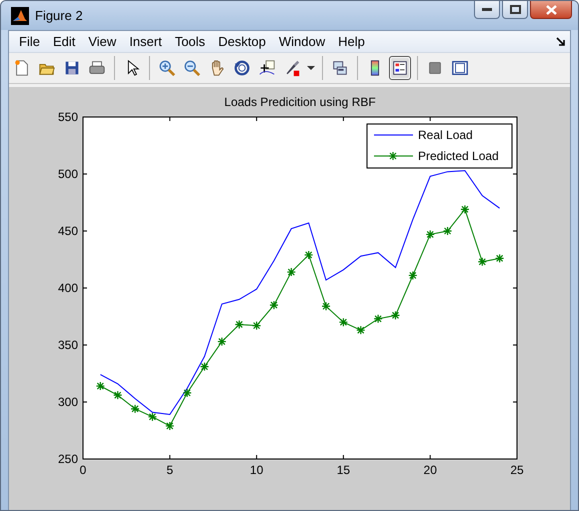  What do you see at coordinates (257, 470) in the screenshot?
I see `x-tick-label: 10` at bounding box center [257, 470].